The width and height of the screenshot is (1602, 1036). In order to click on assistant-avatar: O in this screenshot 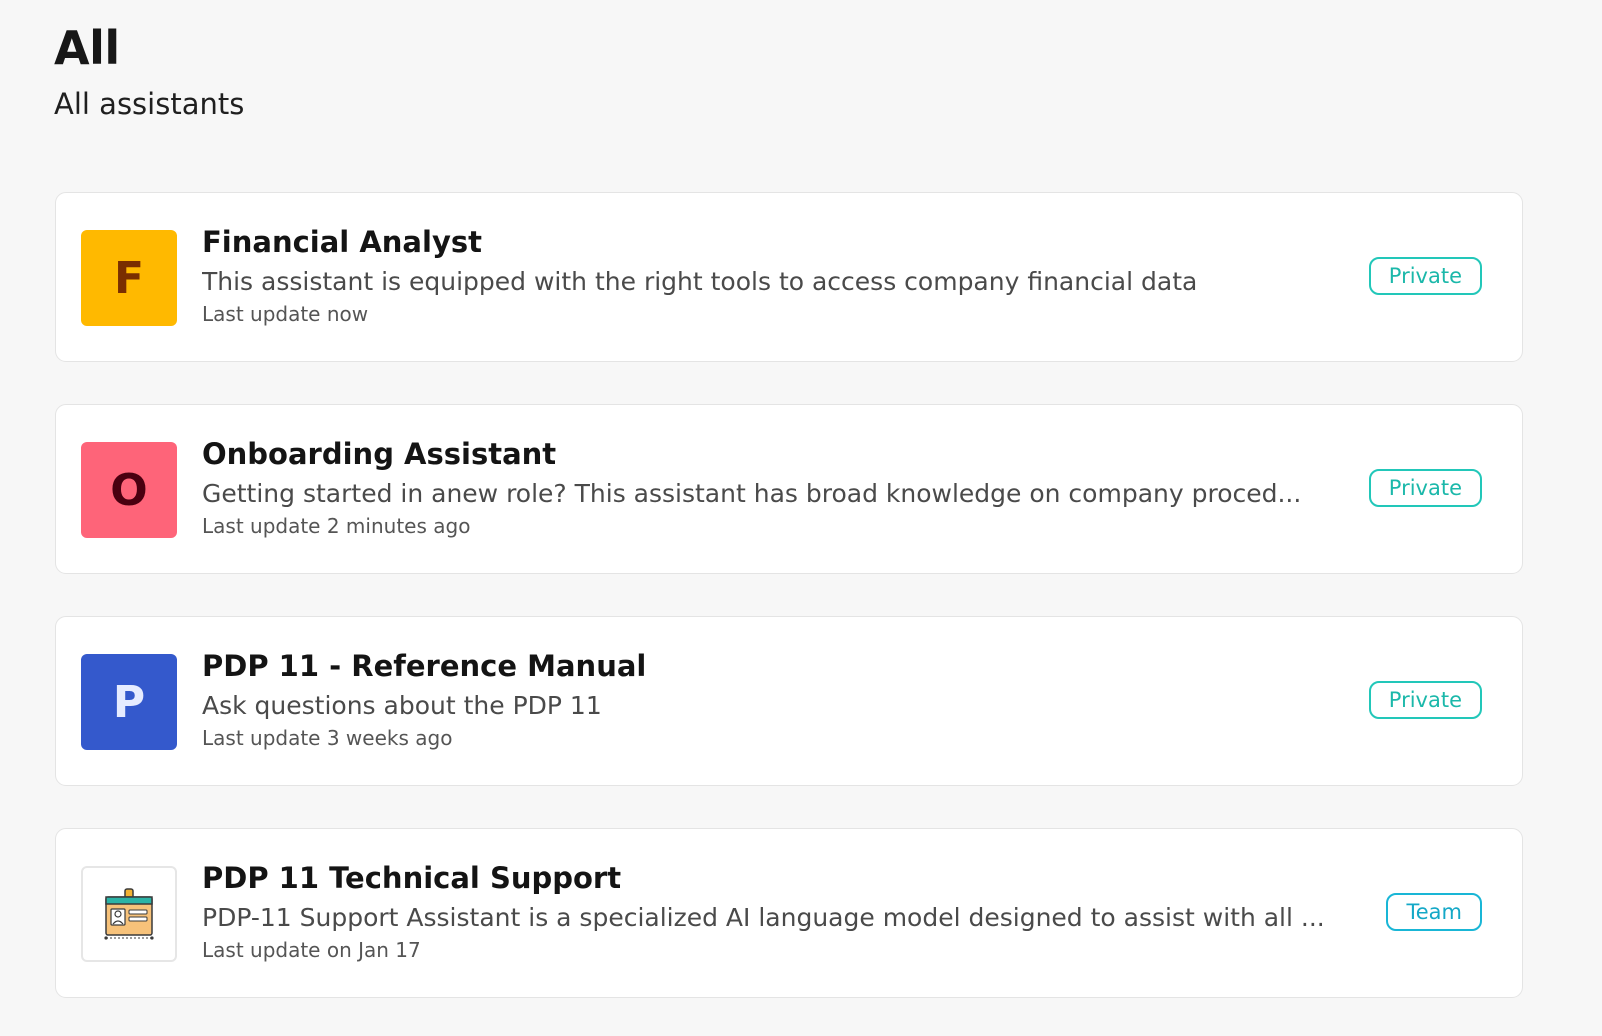, I will do `click(129, 490)`.